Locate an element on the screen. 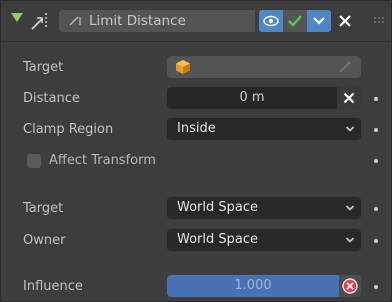 The width and height of the screenshot is (392, 302). disable-keep-transform-button is located at coordinates (350, 286).